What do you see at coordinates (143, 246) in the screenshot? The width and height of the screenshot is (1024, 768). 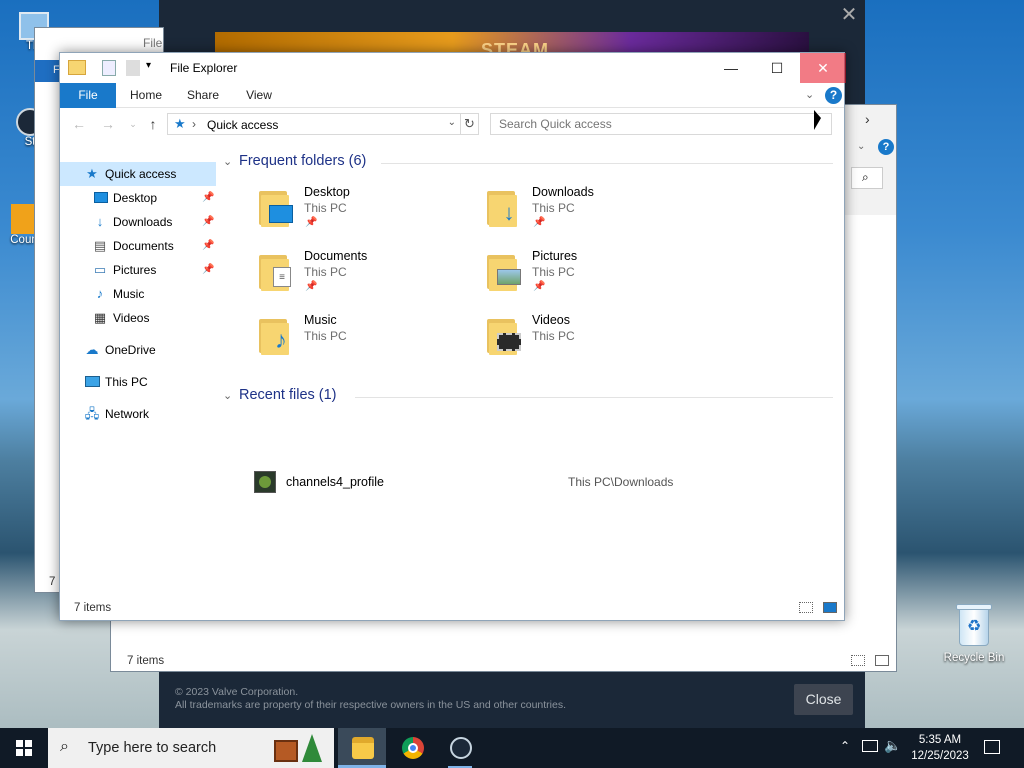 I see `nav-item-label: Documents` at bounding box center [143, 246].